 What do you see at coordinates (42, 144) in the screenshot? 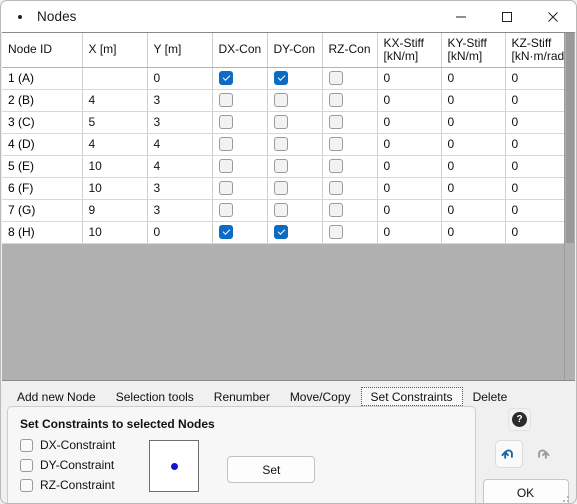
I see `row-node-id: 4 (D)` at bounding box center [42, 144].